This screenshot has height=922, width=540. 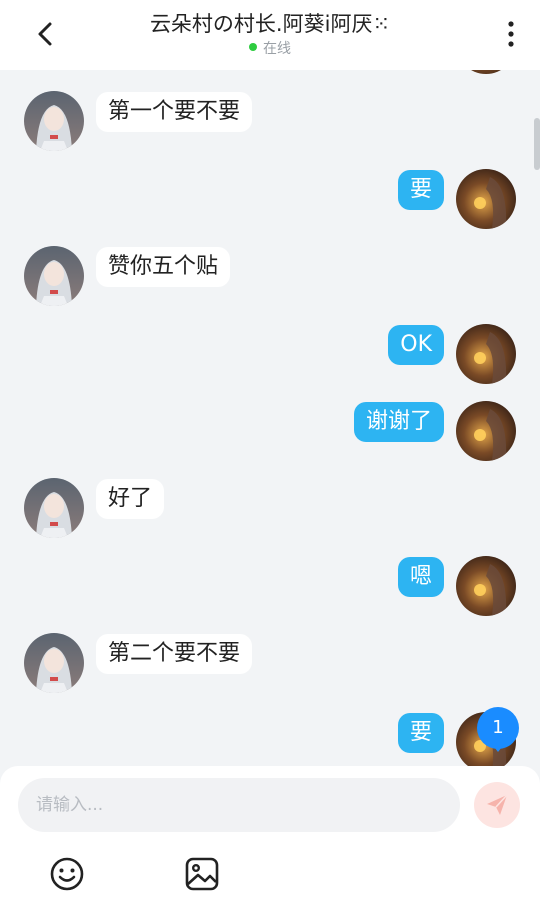 I want to click on image-button, so click(x=202, y=874).